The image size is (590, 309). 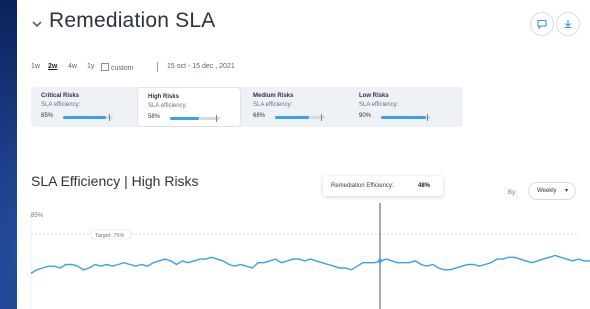 What do you see at coordinates (60, 96) in the screenshot?
I see `card-title: Critical Risks` at bounding box center [60, 96].